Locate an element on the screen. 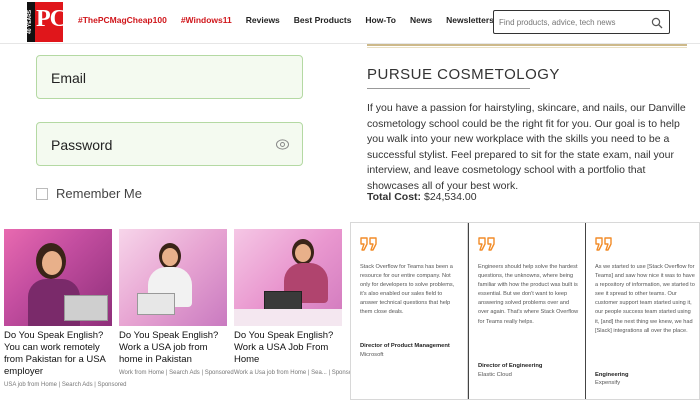 The width and height of the screenshot is (700, 400). email-label: Email is located at coordinates (69, 78).